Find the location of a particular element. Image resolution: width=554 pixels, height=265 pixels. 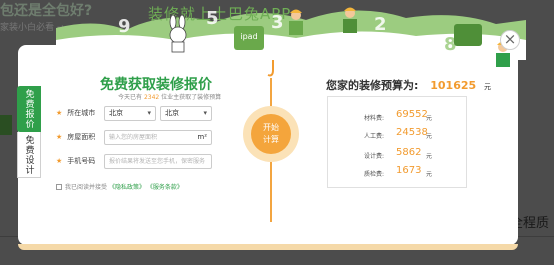

phone-placeholder: 报价结果将发送至您手机，保密服务 is located at coordinates (157, 161).